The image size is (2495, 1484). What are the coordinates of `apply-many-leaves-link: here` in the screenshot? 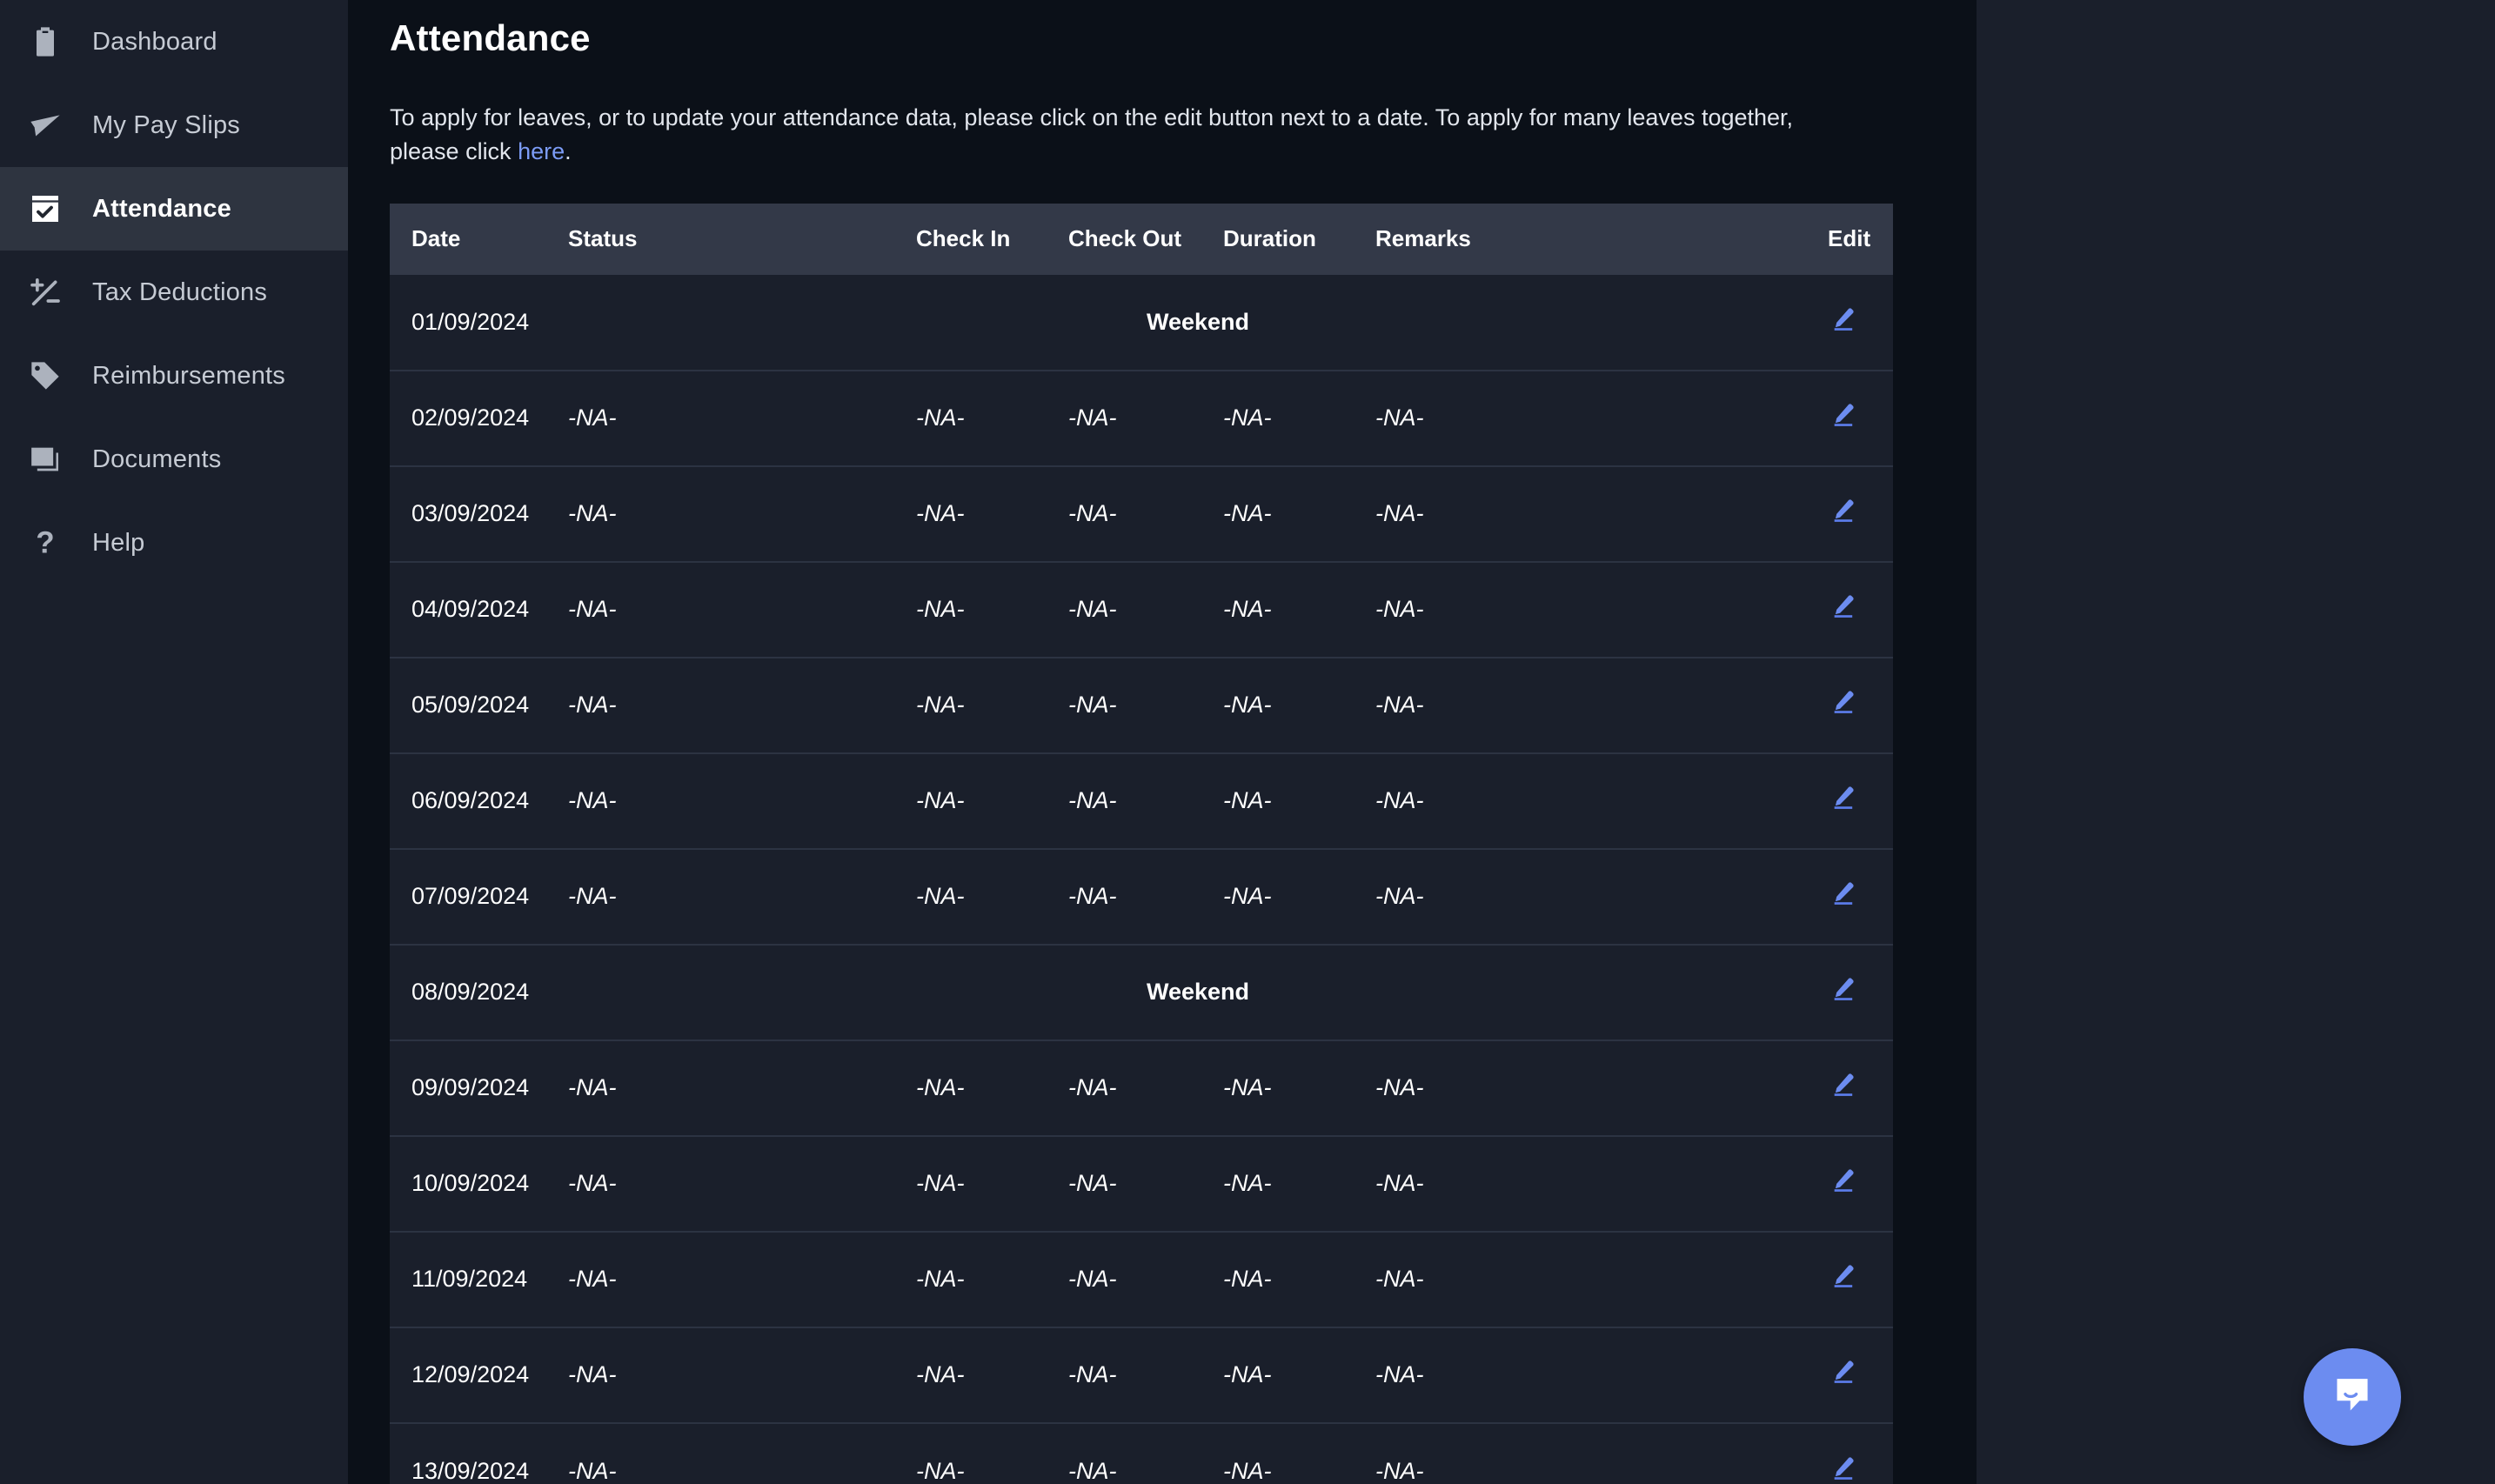 It's located at (541, 151).